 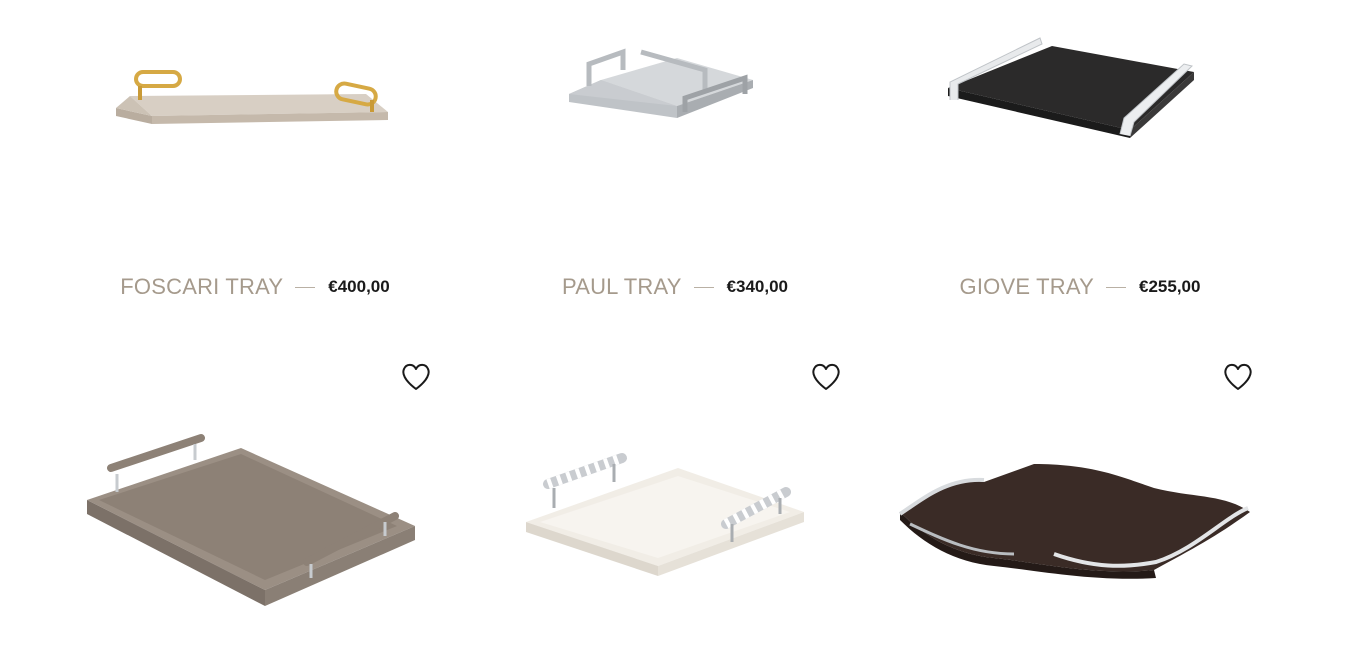 I want to click on product-card-taupe-tray, so click(x=255, y=504).